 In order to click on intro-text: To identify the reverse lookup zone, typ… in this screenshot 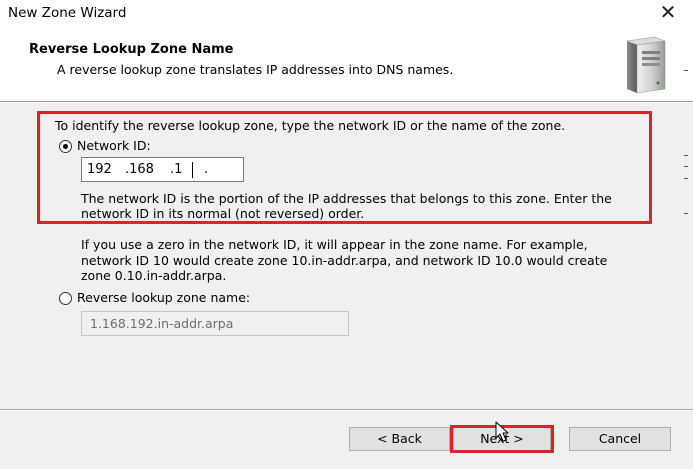, I will do `click(310, 125)`.